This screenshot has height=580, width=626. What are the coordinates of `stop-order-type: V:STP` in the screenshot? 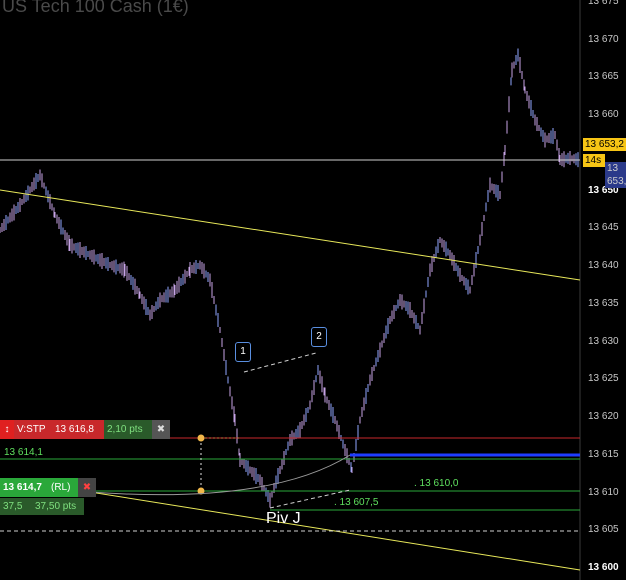 It's located at (33, 429).